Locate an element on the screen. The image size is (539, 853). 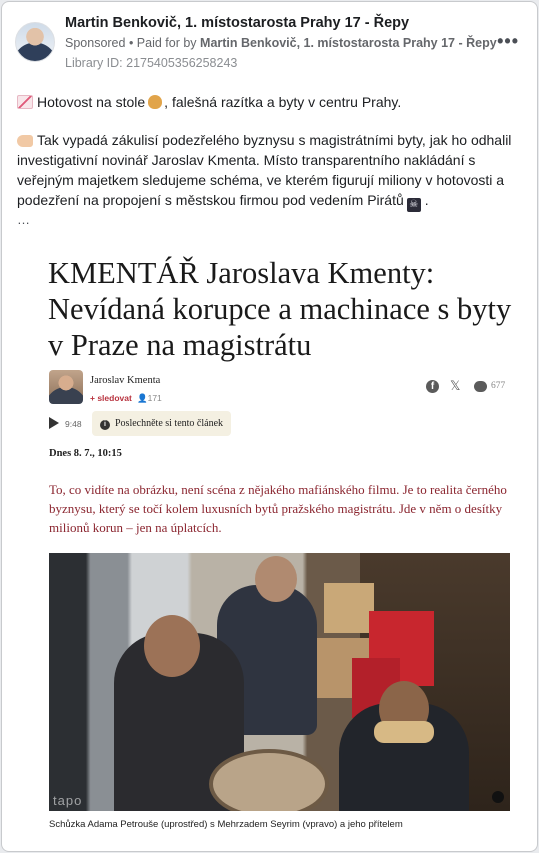
post-text-2b: . is located at coordinates (426, 200).